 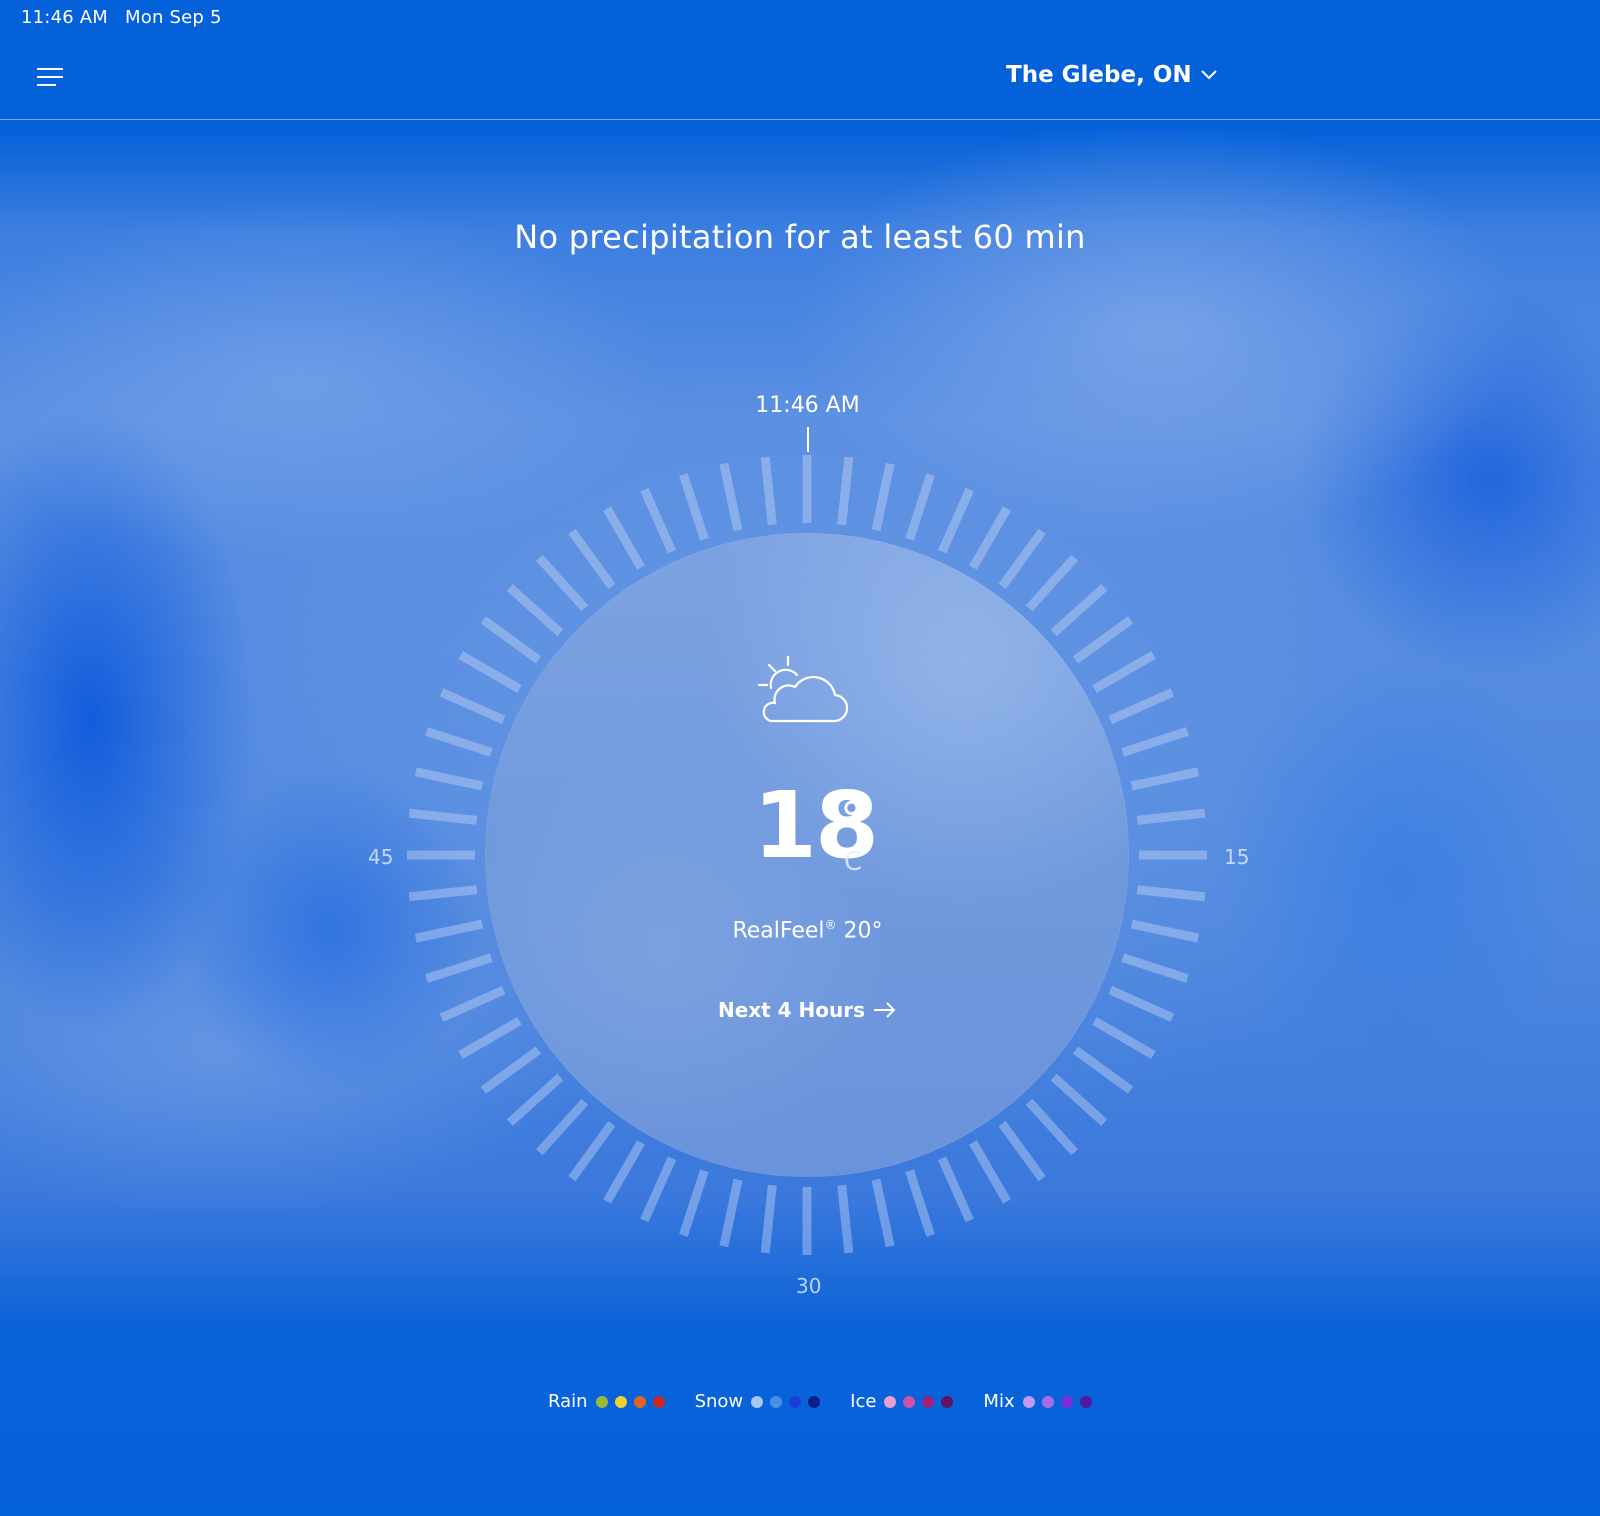 What do you see at coordinates (791, 1010) in the screenshot?
I see `next-hours-label: Next 4 Hours` at bounding box center [791, 1010].